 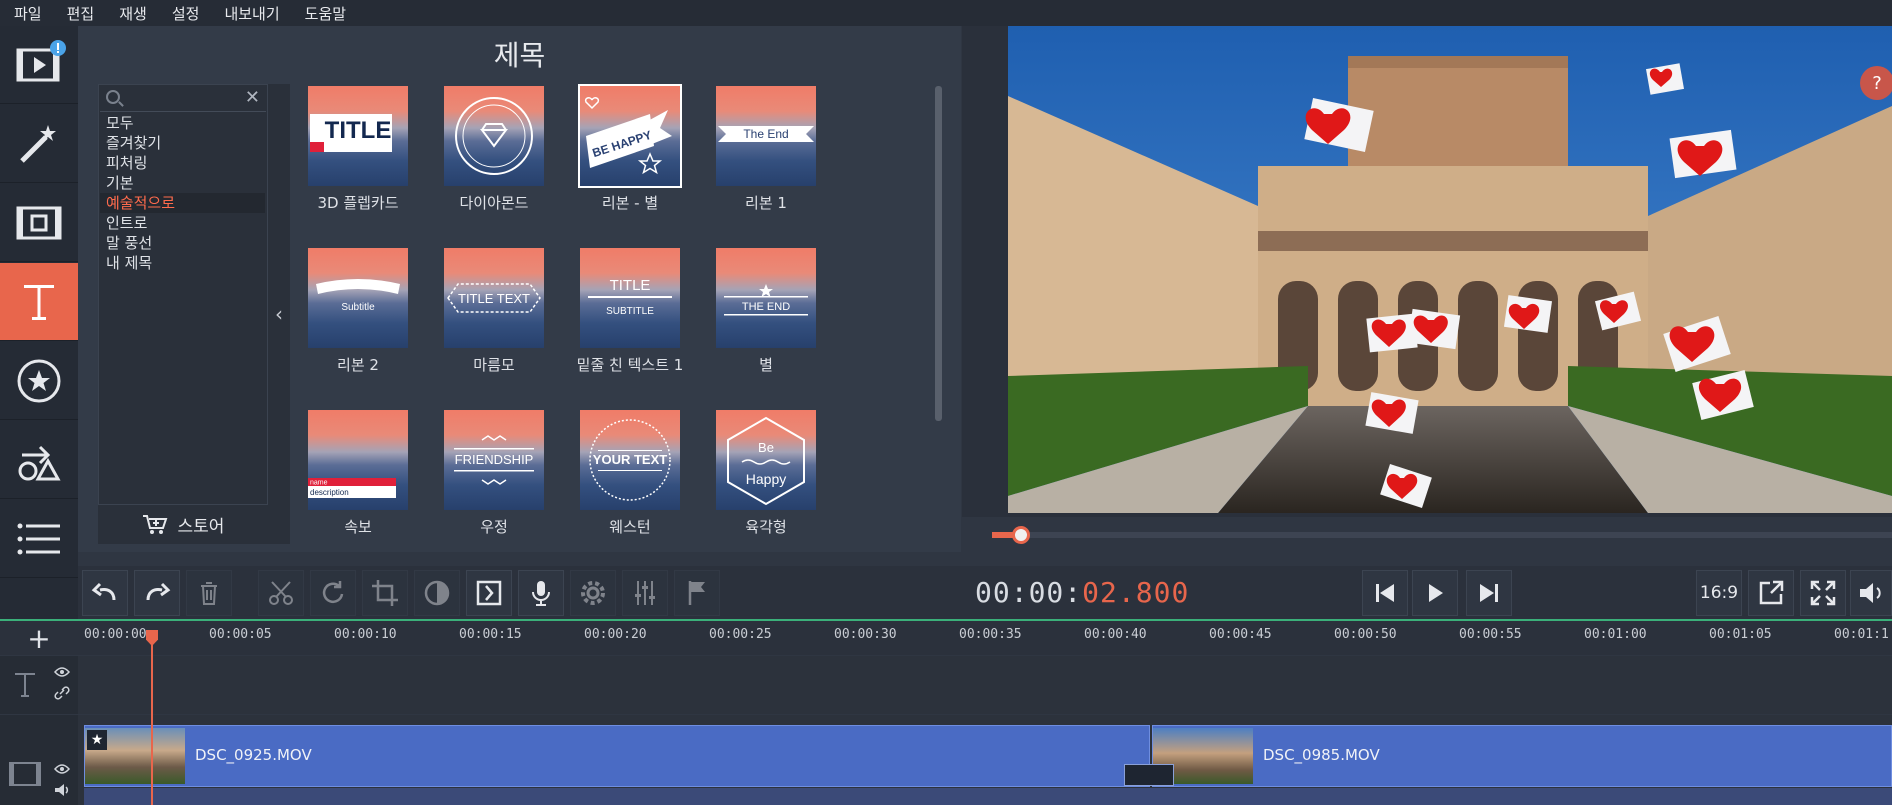 What do you see at coordinates (39, 65) in the screenshot?
I see `import-media-button` at bounding box center [39, 65].